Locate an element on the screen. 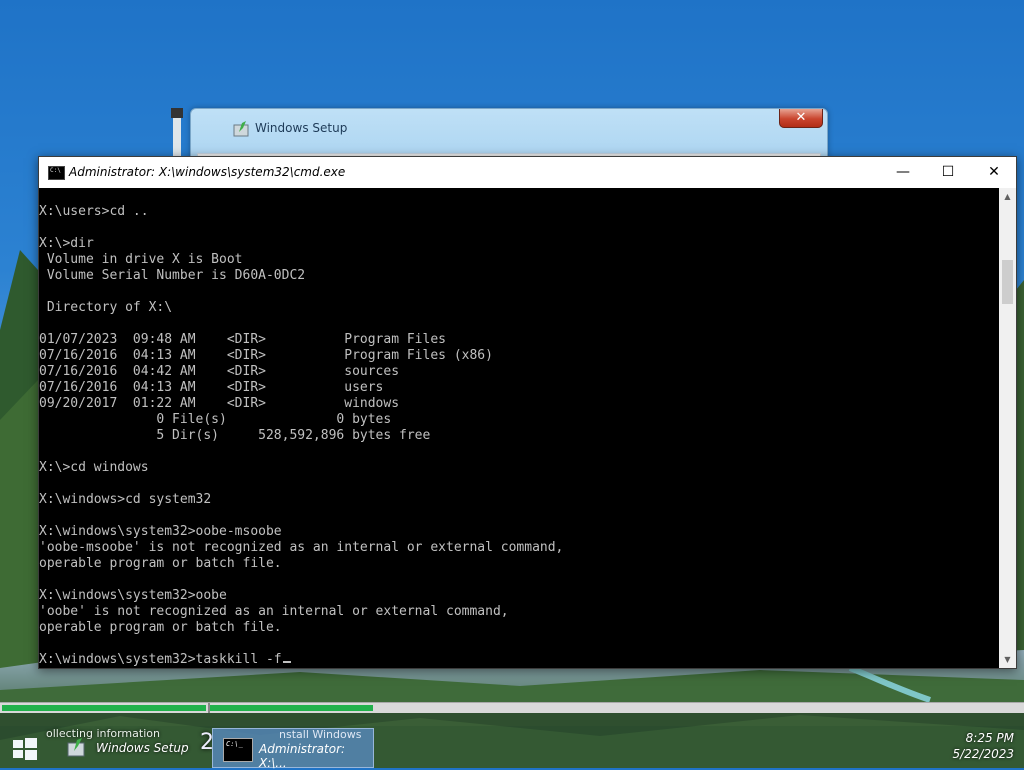 This screenshot has height=770, width=1024. start-button is located at coordinates (24, 748).